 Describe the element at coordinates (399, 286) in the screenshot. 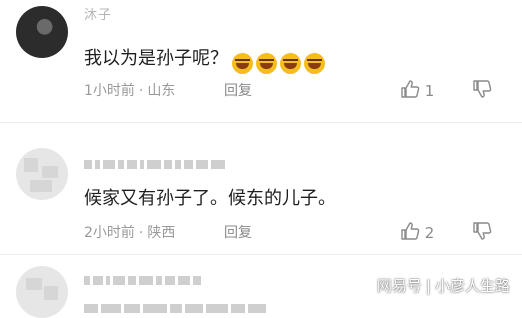

I see `watermark-brand: 网易号` at that location.